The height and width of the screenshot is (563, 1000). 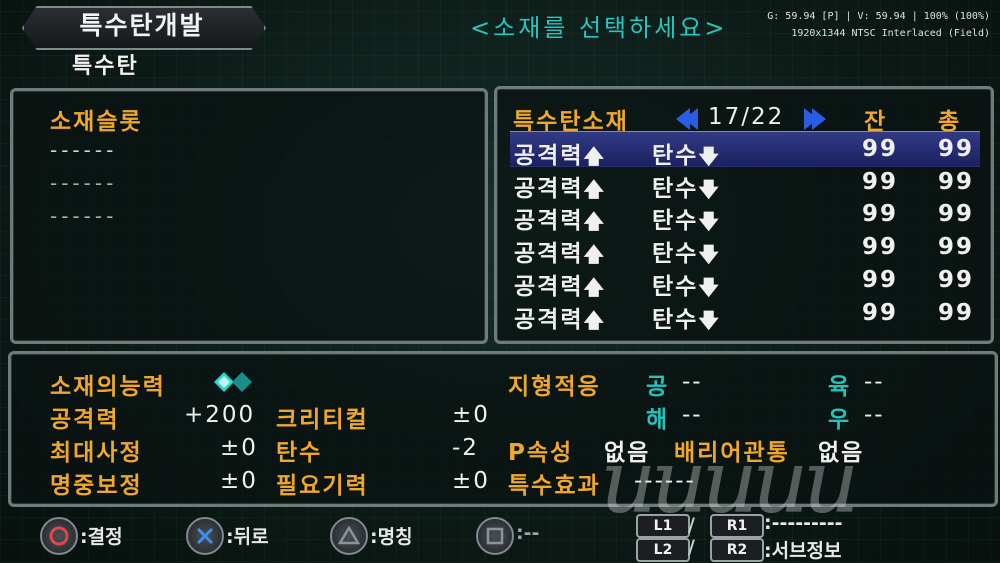 I want to click on max-range-value: ±0, so click(x=239, y=448).